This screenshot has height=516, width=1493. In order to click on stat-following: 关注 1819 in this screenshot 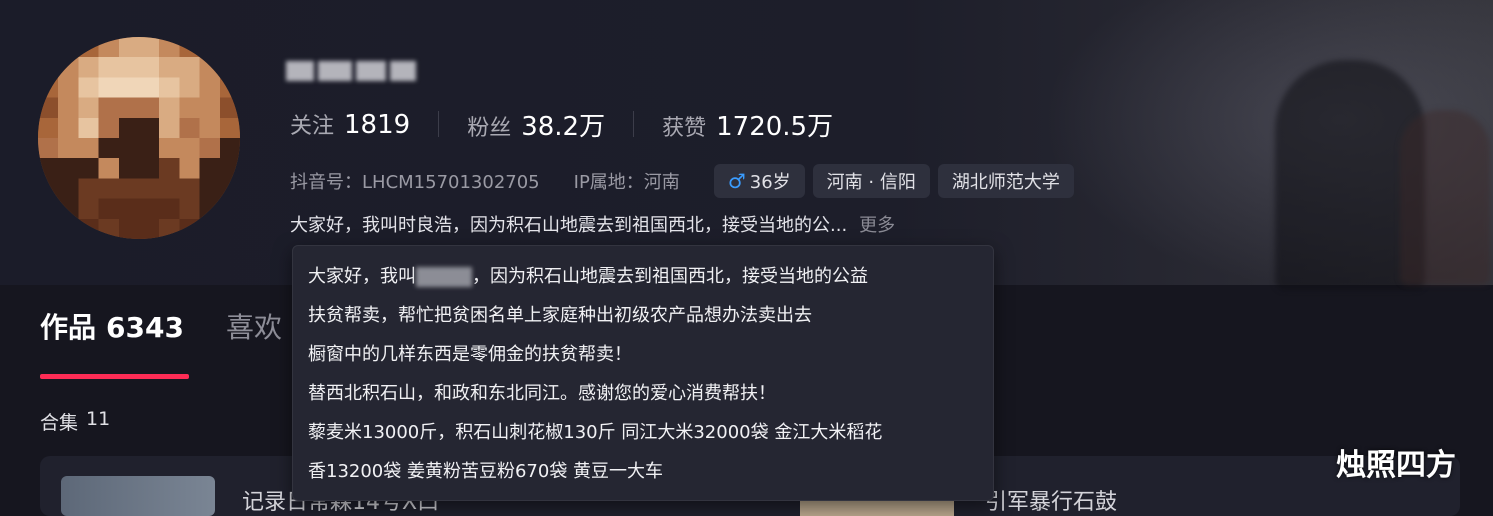, I will do `click(350, 124)`.